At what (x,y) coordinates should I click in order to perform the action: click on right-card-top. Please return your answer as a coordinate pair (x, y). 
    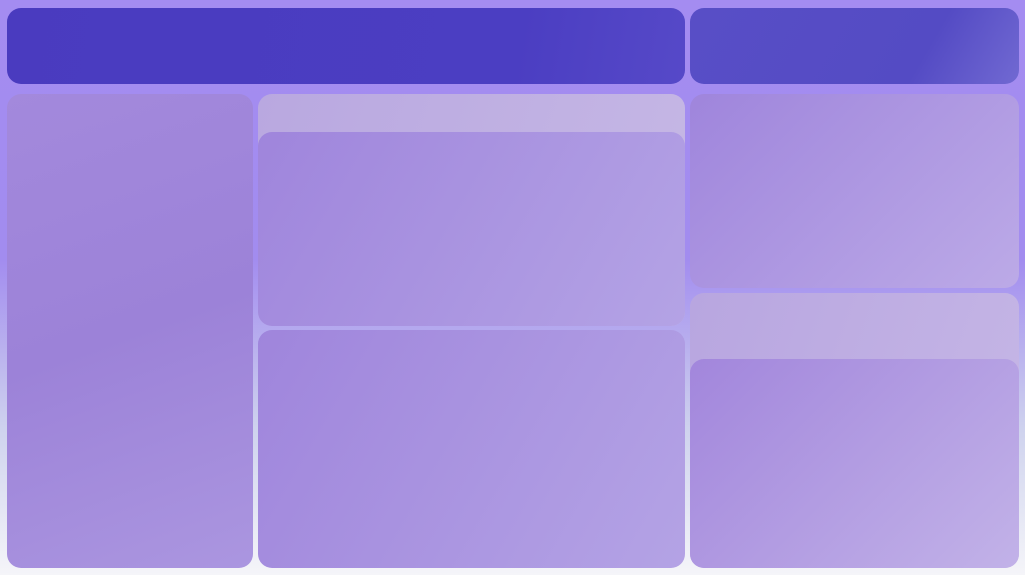
    Looking at the image, I should click on (854, 191).